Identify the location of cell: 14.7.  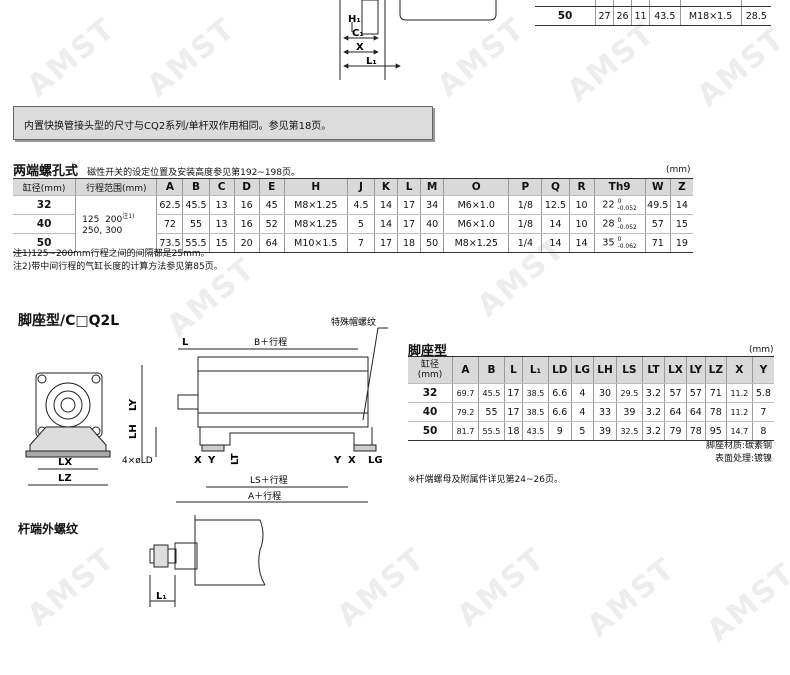
(739, 431).